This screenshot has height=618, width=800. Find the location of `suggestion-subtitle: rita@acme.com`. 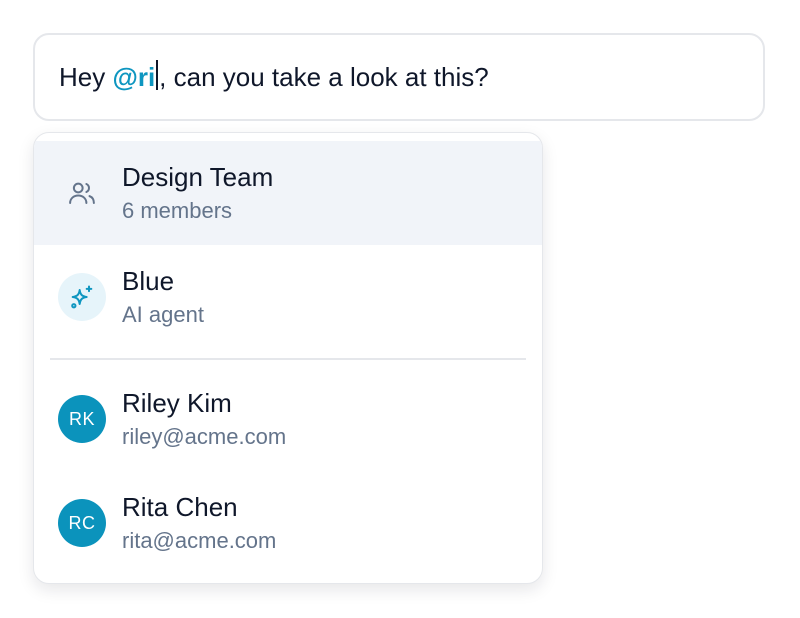

suggestion-subtitle: rita@acme.com is located at coordinates (199, 540).